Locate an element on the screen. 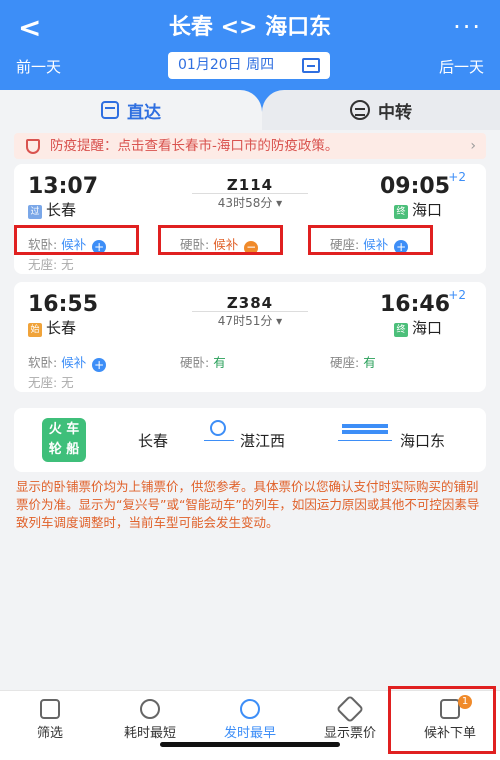  sort-shortest-button: 耗时最短 is located at coordinates (150, 719).